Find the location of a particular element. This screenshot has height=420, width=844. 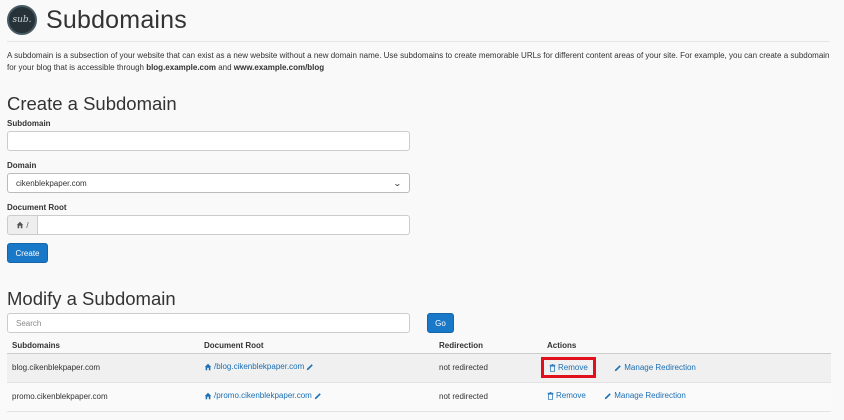

subdomains-logo-icon: sub. is located at coordinates (22, 20).